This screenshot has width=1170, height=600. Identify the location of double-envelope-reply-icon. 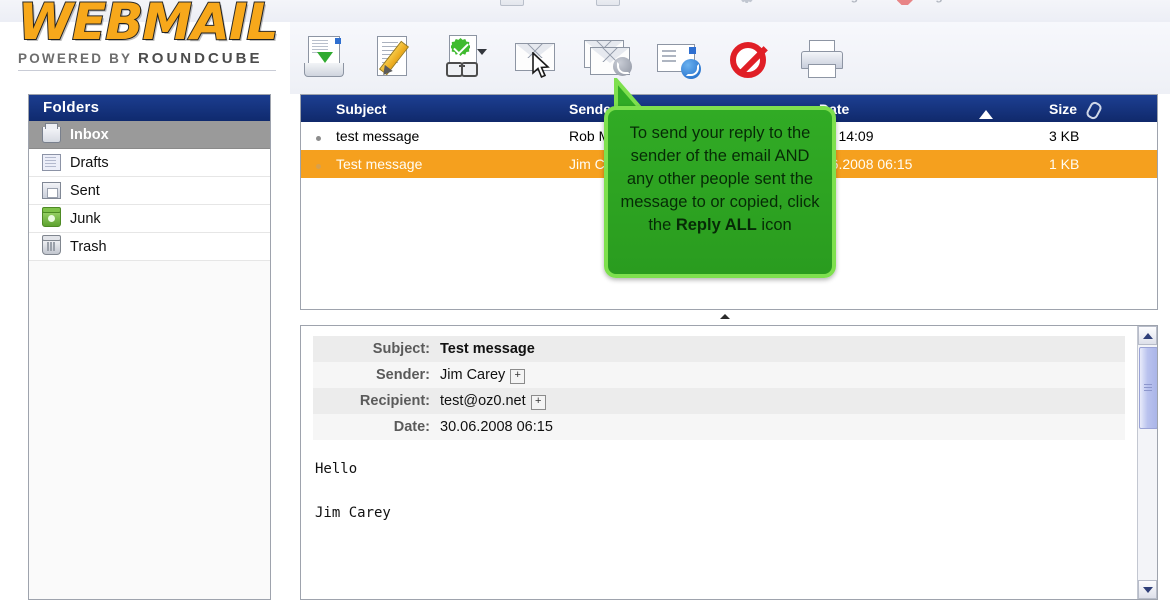
(608, 58).